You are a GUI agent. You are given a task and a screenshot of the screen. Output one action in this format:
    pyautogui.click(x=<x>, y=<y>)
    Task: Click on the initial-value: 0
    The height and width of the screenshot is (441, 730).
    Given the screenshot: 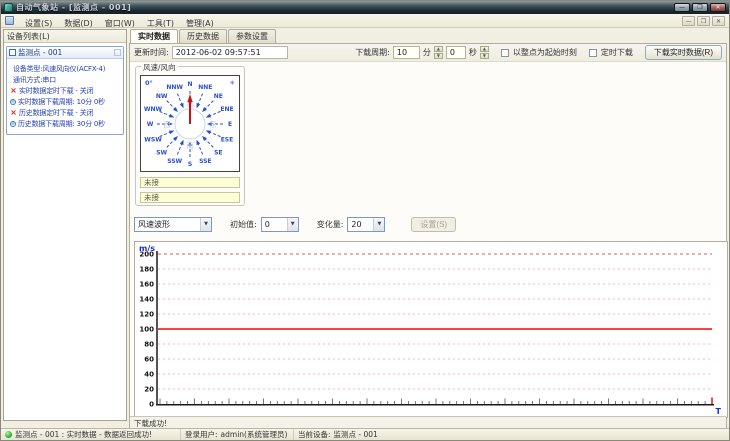 What is the action you would take?
    pyautogui.click(x=267, y=224)
    